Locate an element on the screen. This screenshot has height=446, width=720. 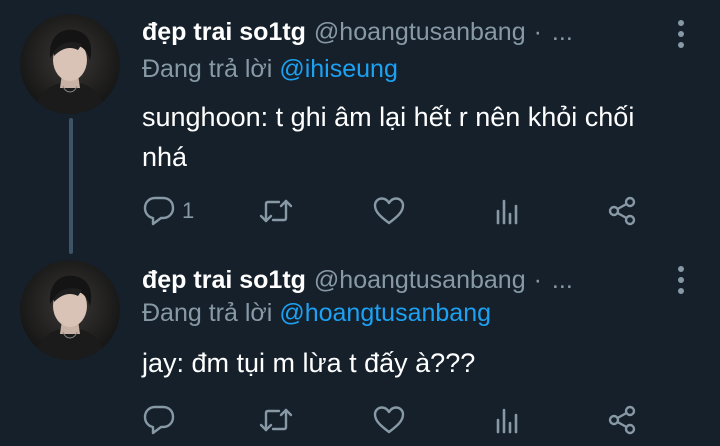
reply-mention-link: @hoangtusanbang is located at coordinates (385, 313).